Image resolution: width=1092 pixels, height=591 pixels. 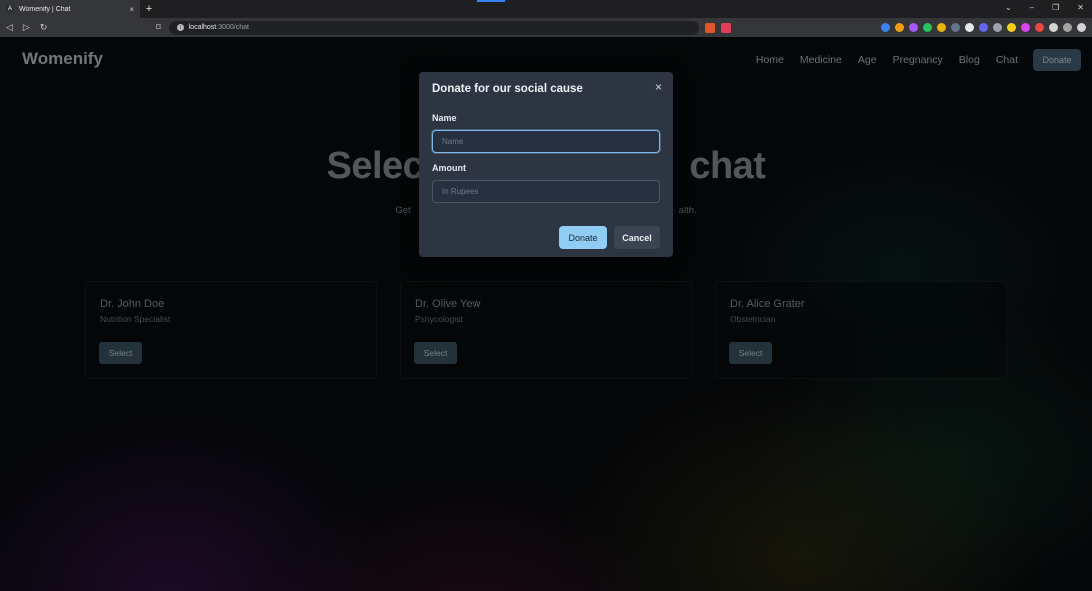 What do you see at coordinates (725, 27) in the screenshot?
I see `brave-rewards-icon` at bounding box center [725, 27].